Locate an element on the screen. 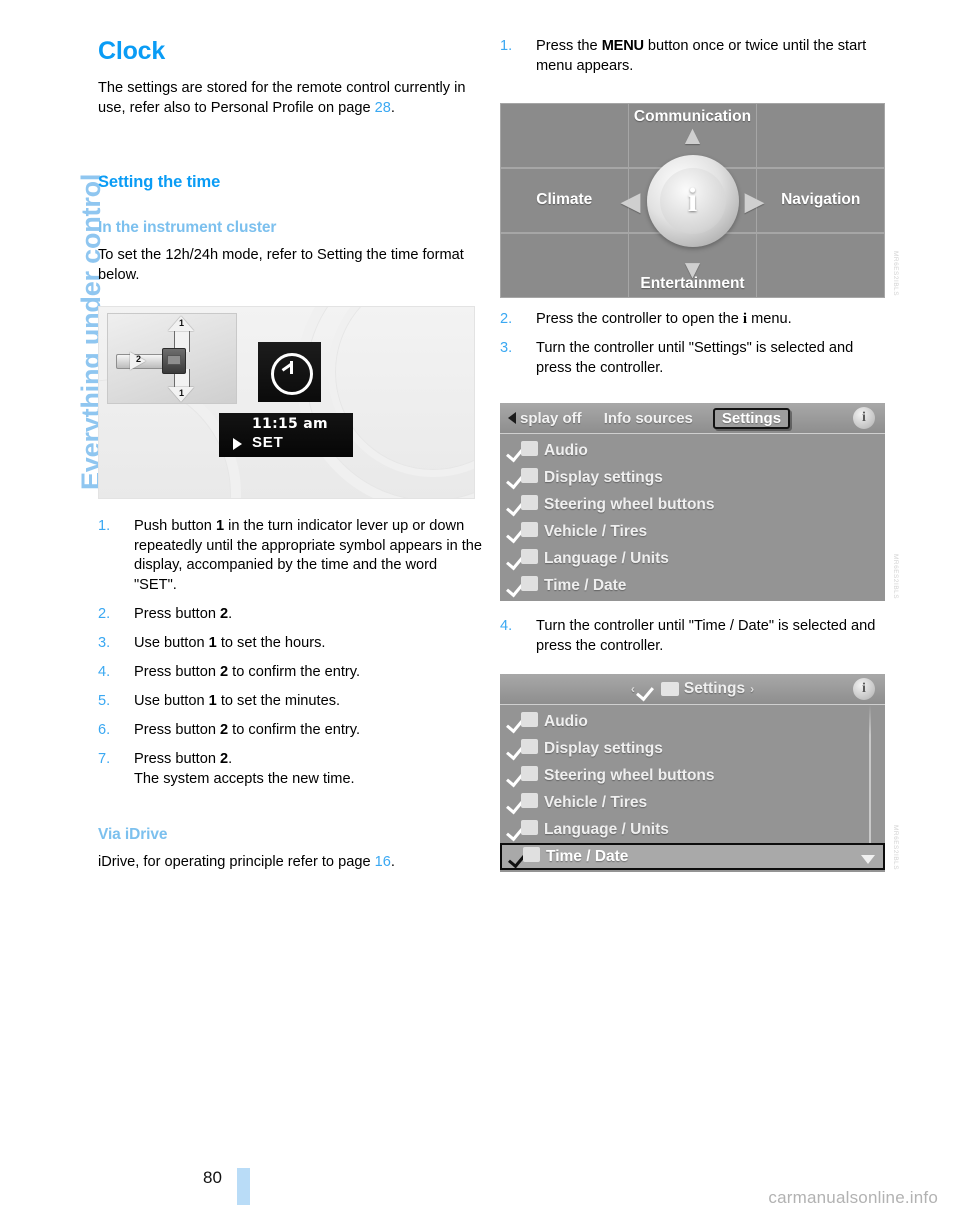 This screenshot has height=1220, width=960. start-cell-navigation-label: Navigation is located at coordinates (821, 200).